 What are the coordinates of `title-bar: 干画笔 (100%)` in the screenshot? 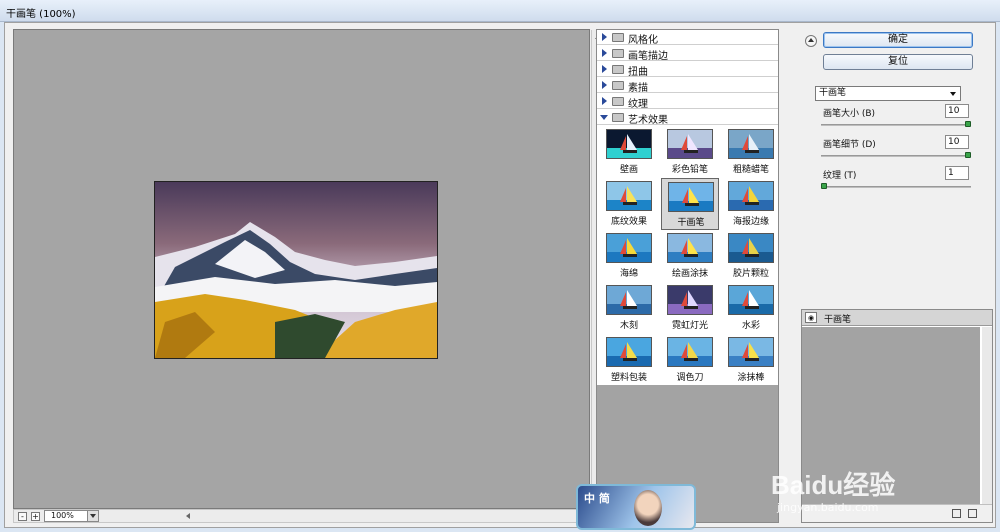 It's located at (500, 11).